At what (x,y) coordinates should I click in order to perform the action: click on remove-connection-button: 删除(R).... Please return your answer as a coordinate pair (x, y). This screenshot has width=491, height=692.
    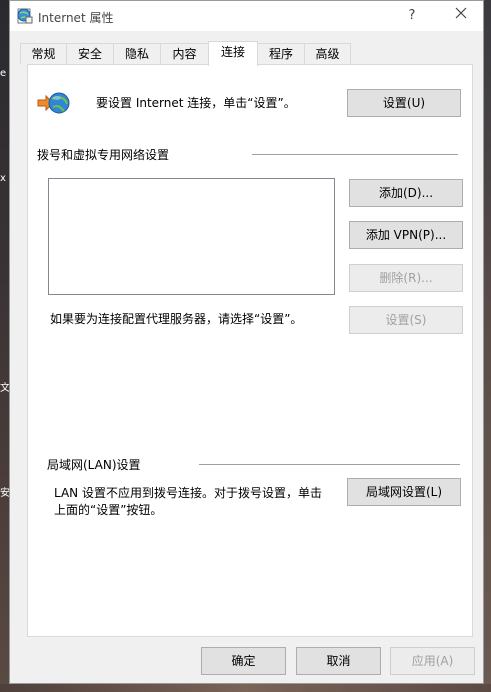
    Looking at the image, I should click on (406, 278).